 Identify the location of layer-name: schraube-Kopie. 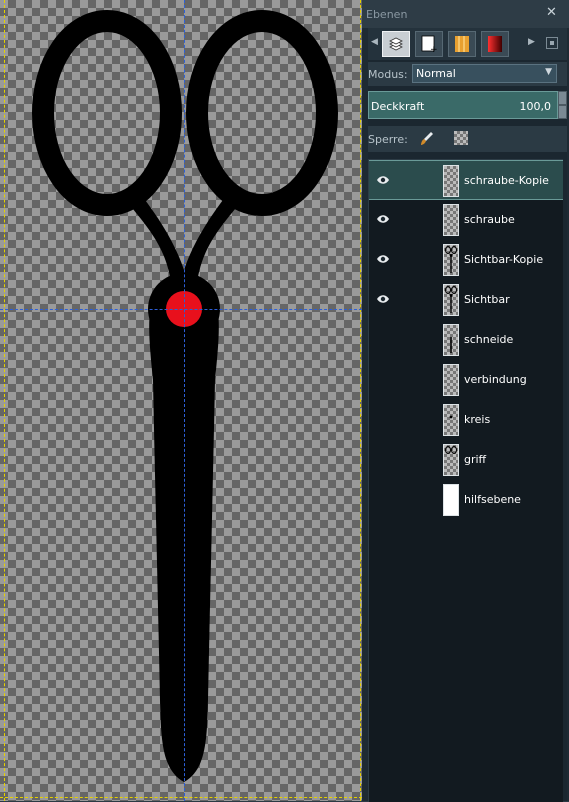
(506, 180).